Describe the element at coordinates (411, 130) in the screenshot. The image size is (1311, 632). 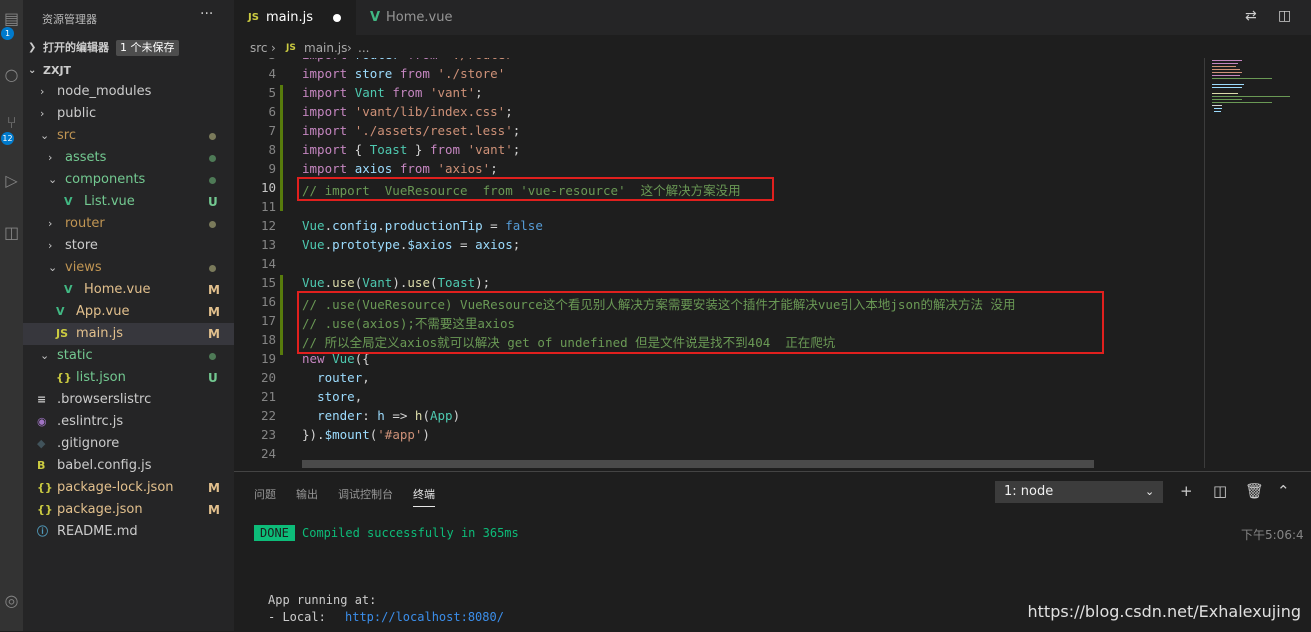
I see `code-line: import './assets/reset.less';` at that location.